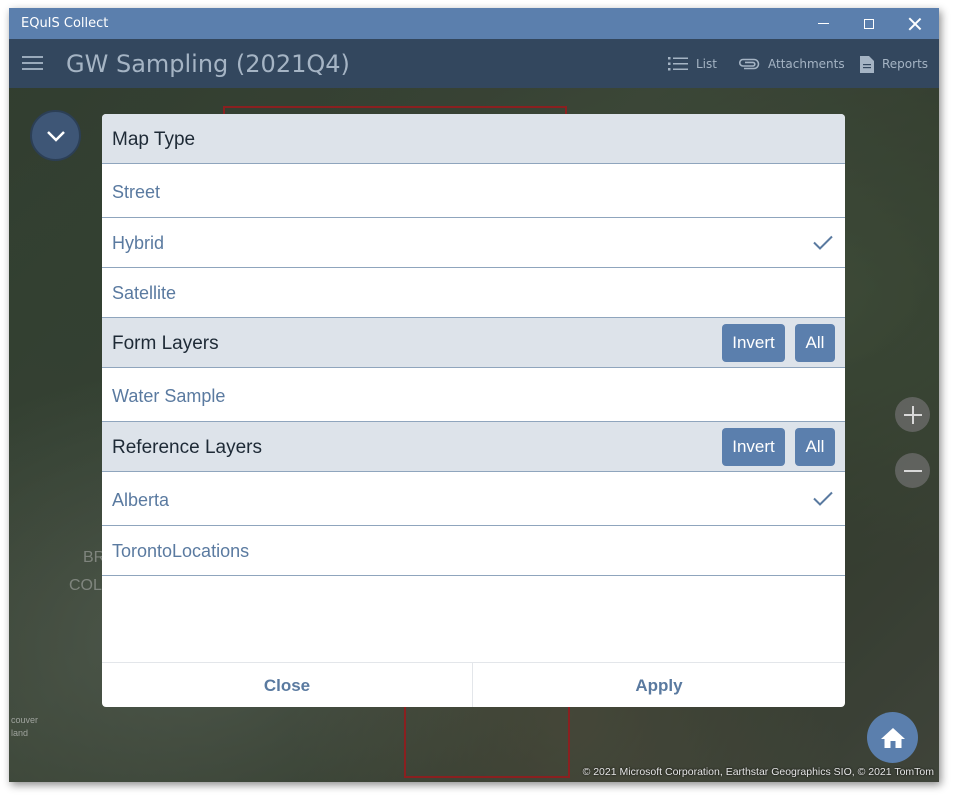  I want to click on reports-button: Reports, so click(894, 64).